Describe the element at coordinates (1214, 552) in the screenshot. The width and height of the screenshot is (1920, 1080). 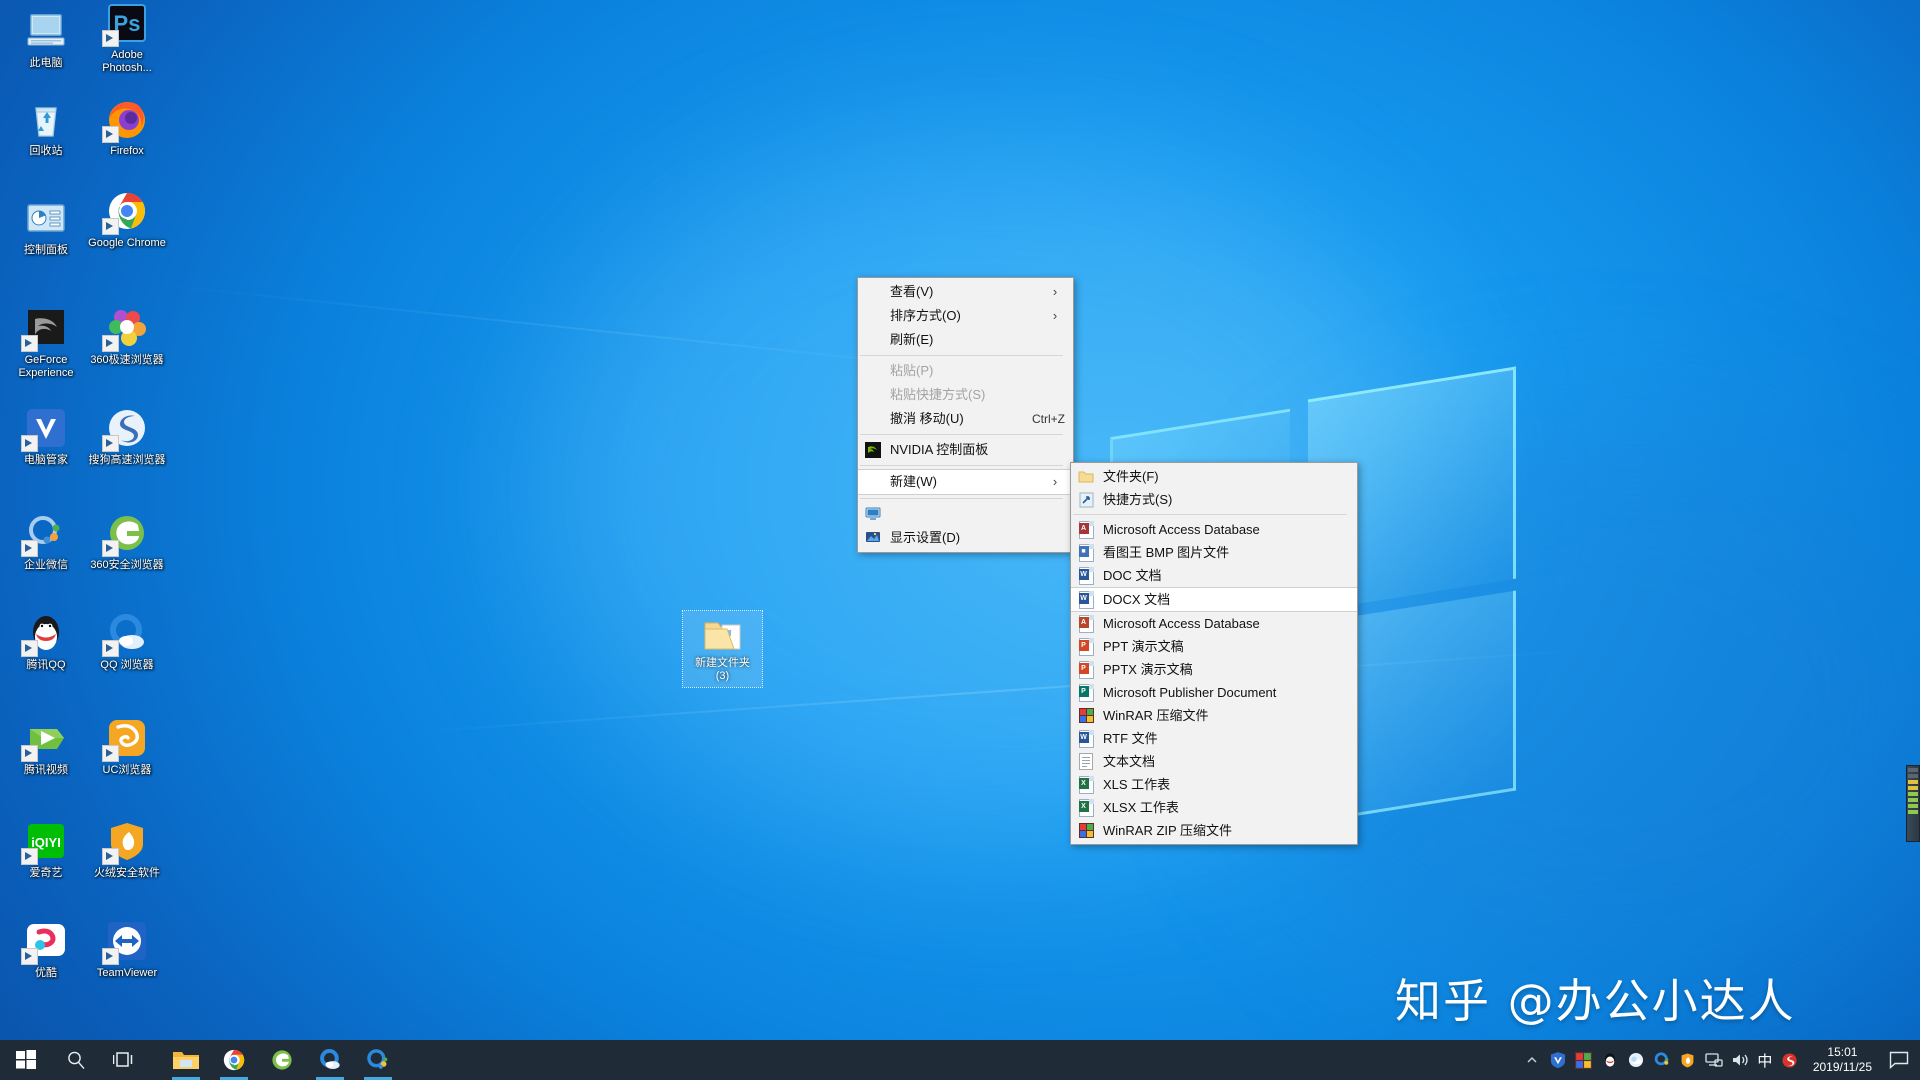
I see `submenu-item-bmp-image: ■ 看图王 BMP 图片文件` at that location.